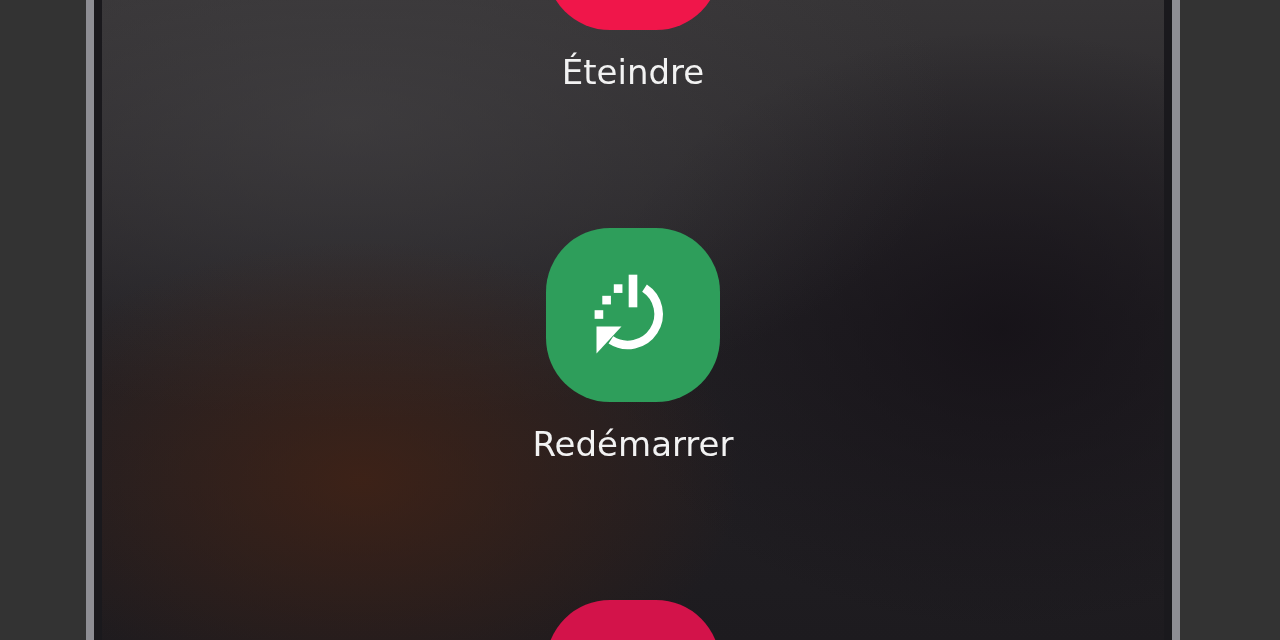 The image size is (1280, 640). I want to click on button-label: Éteindre, so click(633, 72).